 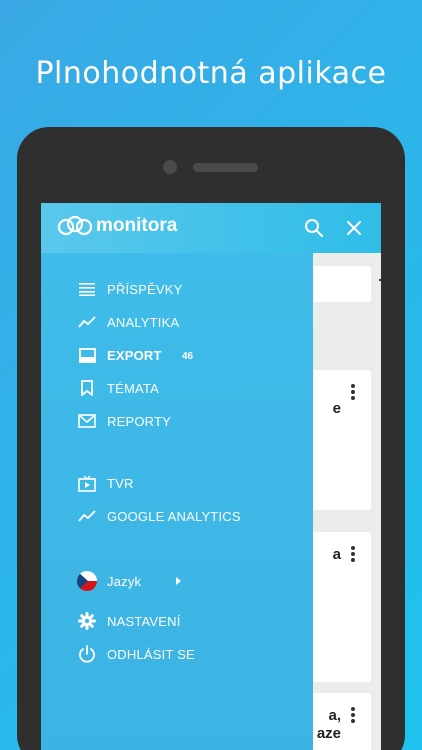 What do you see at coordinates (120, 483) in the screenshot?
I see `nav-item-label: TVR` at bounding box center [120, 483].